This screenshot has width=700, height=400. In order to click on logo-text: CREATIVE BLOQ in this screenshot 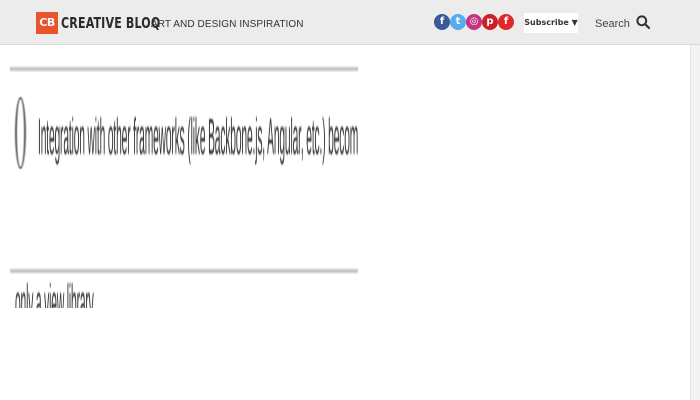, I will do `click(111, 23)`.